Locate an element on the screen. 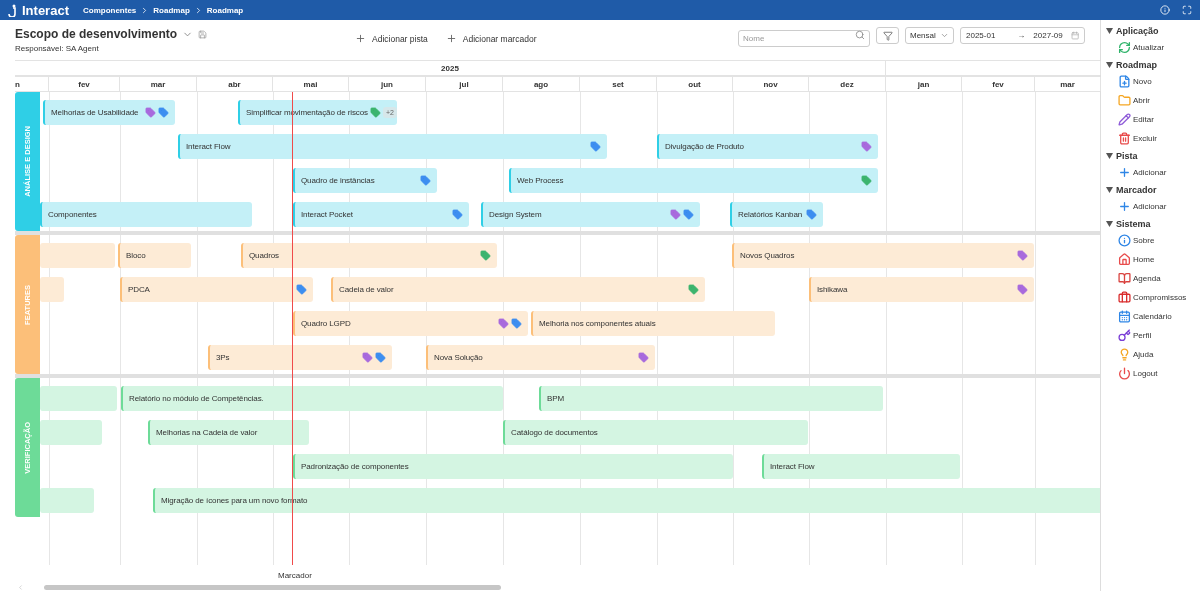  roadmap-bar: Relatório no módulo de Competências. is located at coordinates (312, 398).